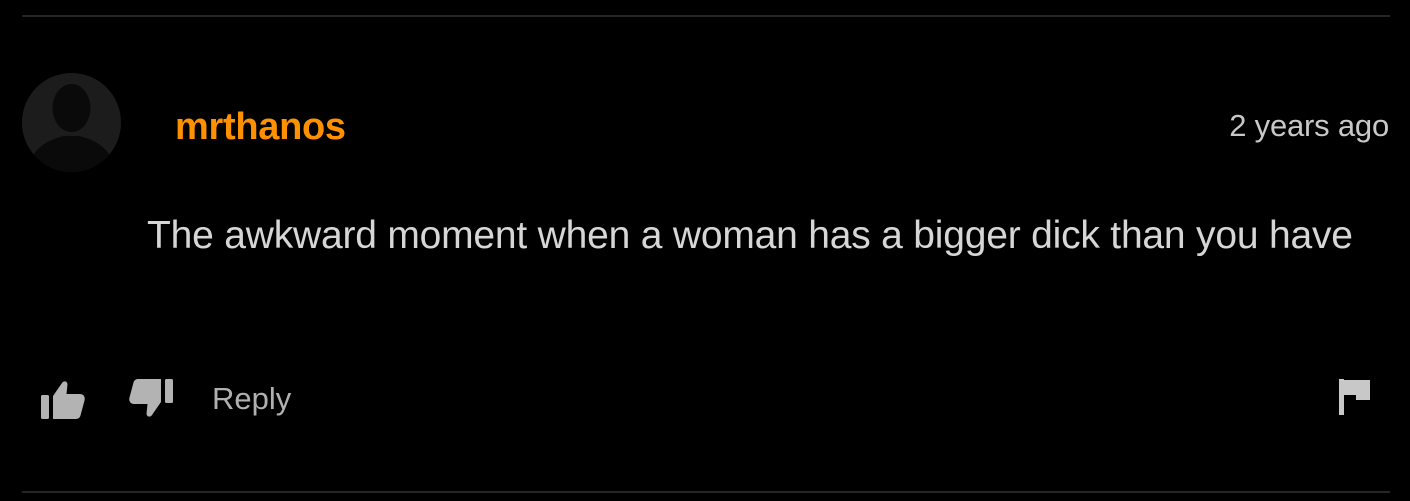 Image resolution: width=1410 pixels, height=501 pixels. I want to click on dislike-button, so click(152, 399).